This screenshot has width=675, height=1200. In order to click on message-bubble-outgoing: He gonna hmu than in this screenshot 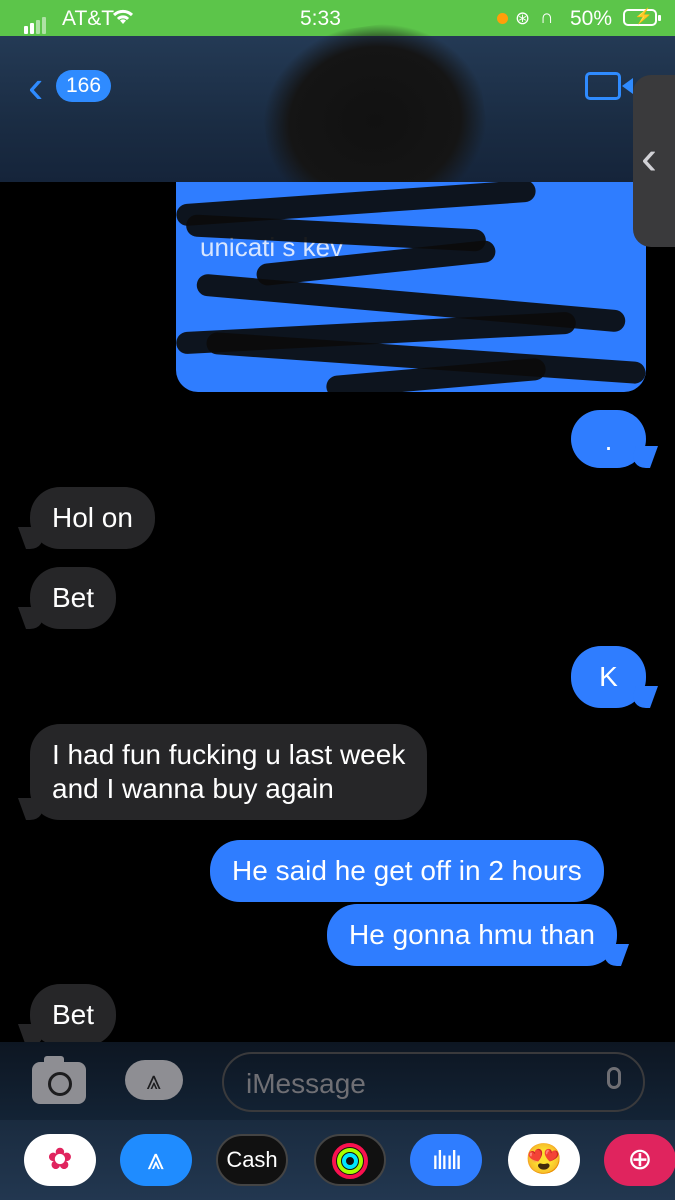, I will do `click(472, 935)`.